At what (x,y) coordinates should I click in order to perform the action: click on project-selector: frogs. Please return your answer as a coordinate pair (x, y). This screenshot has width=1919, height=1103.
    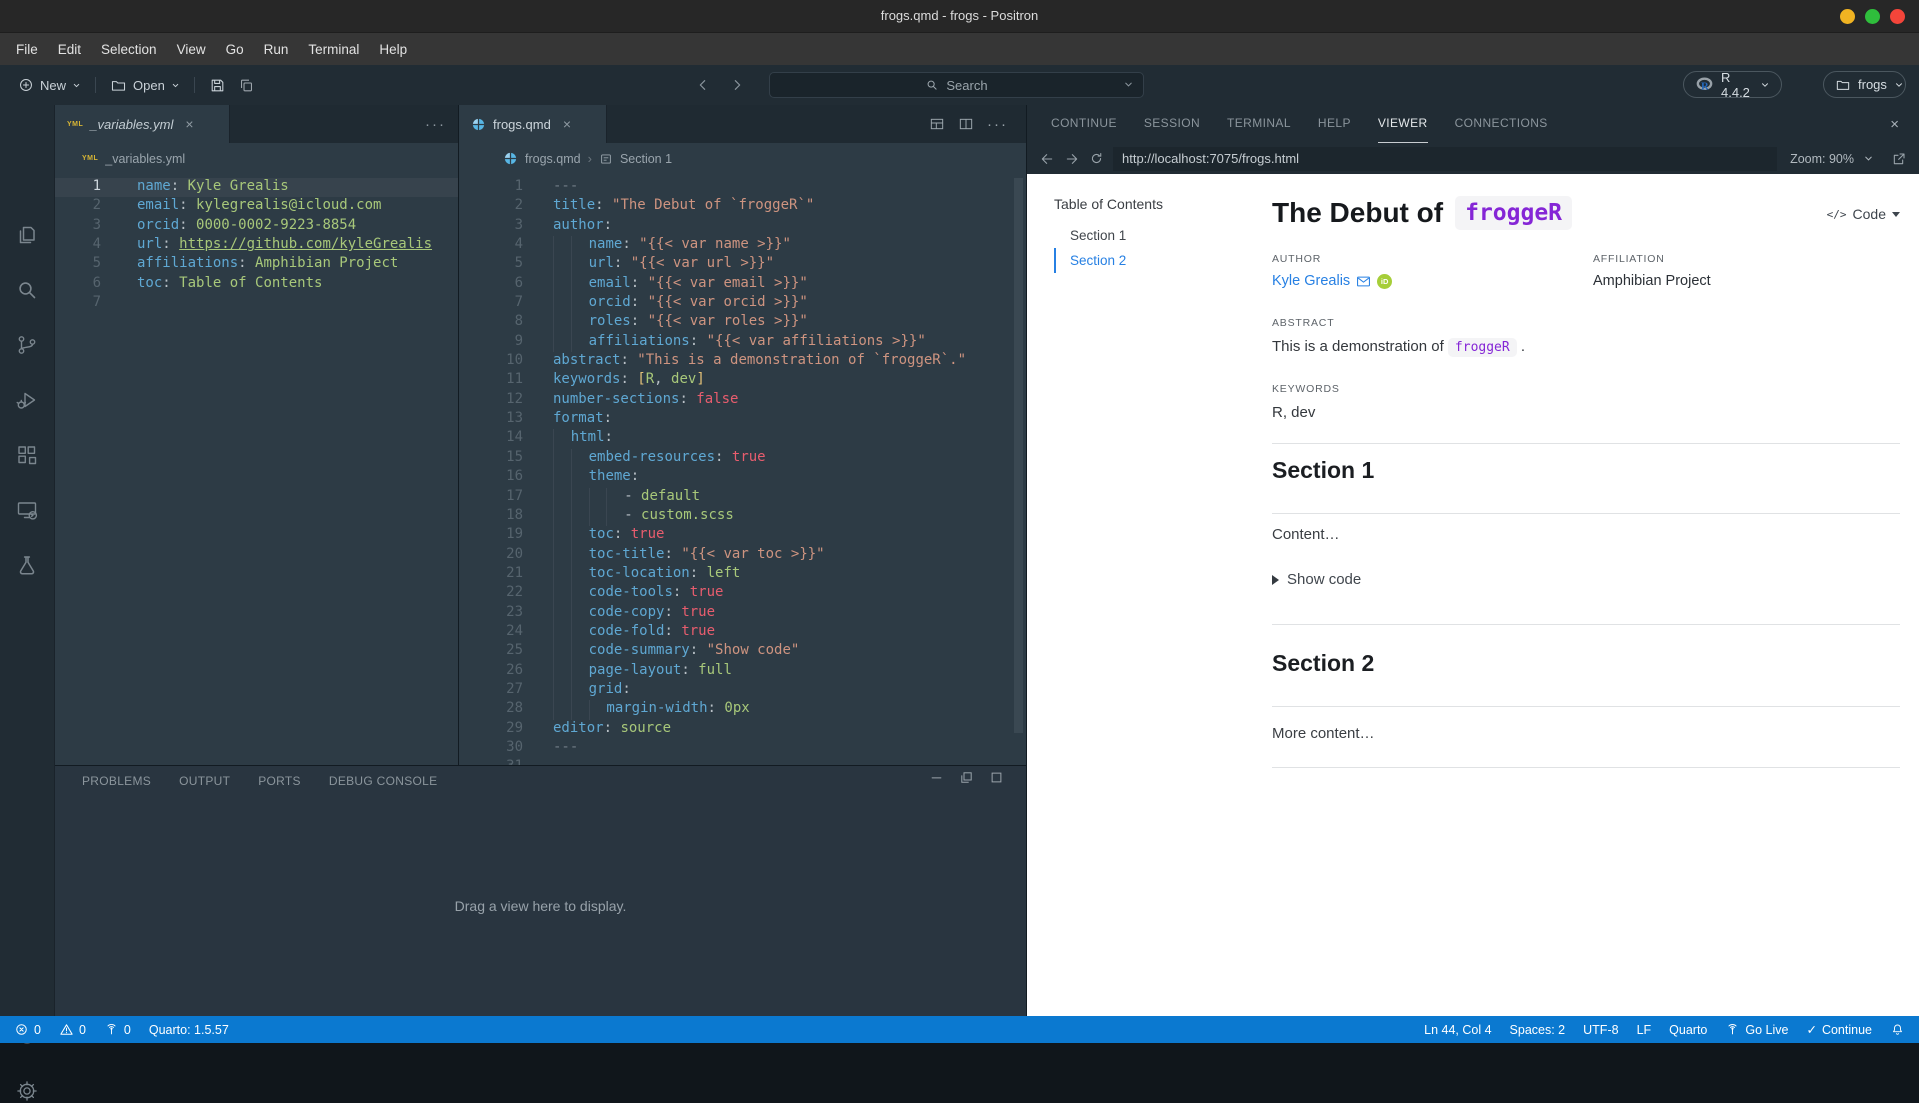
    Looking at the image, I should click on (1864, 84).